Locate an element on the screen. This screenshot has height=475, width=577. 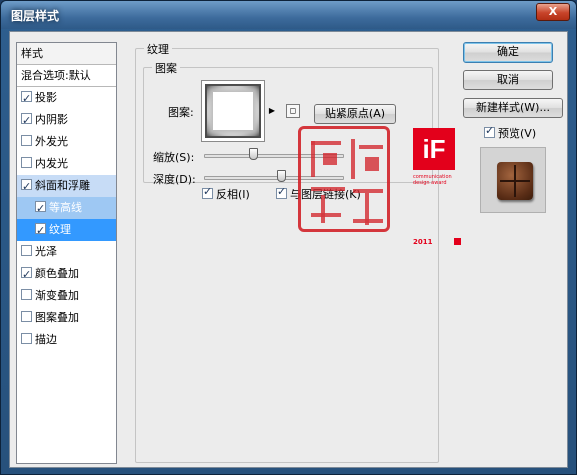
if-logo-dot is located at coordinates (457, 241).